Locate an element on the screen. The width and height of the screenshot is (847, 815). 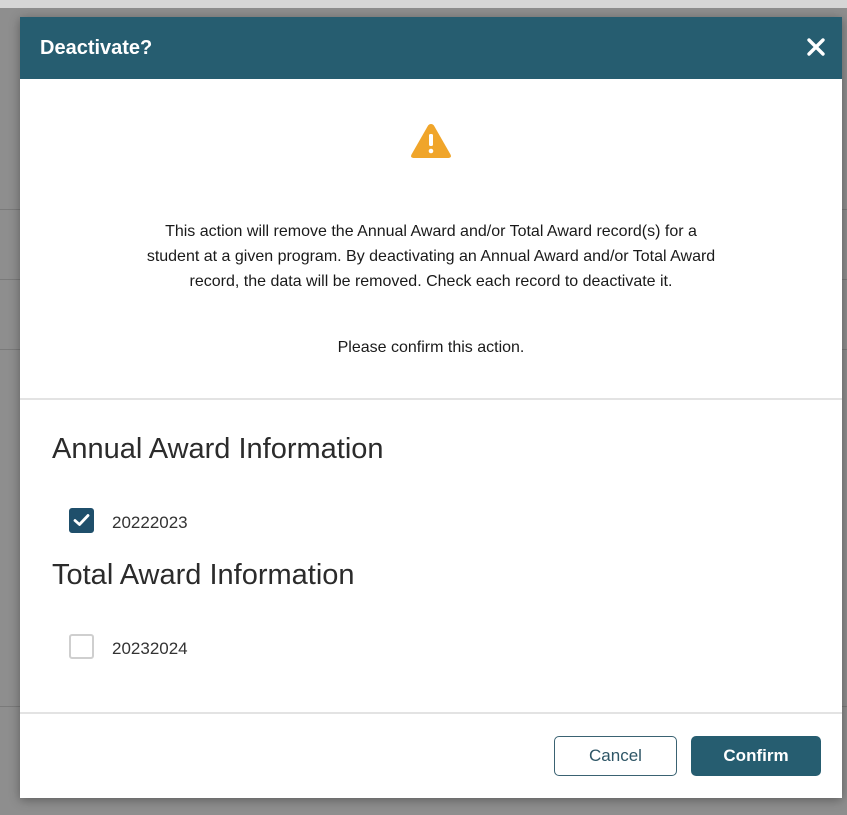
confirm-button: Confirm is located at coordinates (756, 756).